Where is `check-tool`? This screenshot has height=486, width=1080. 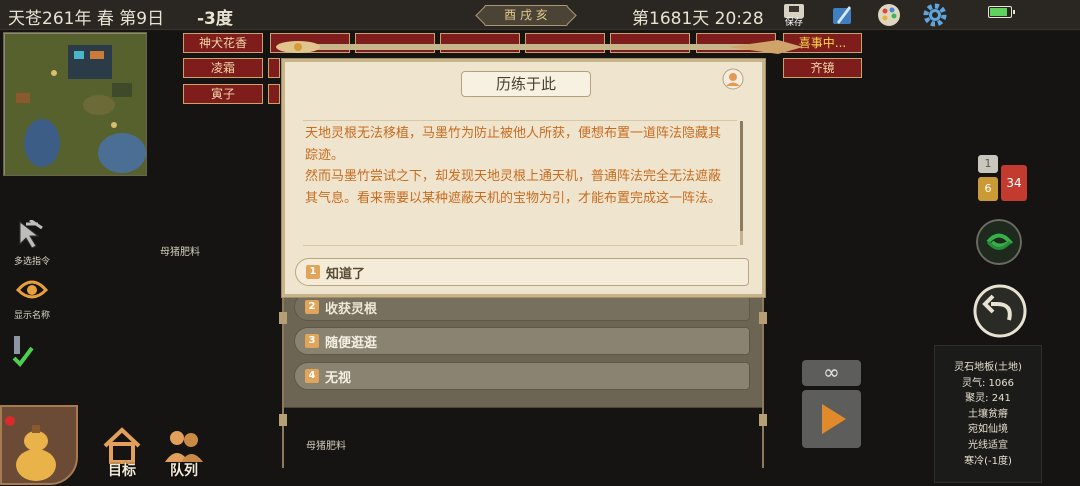
check-tool is located at coordinates (23, 352).